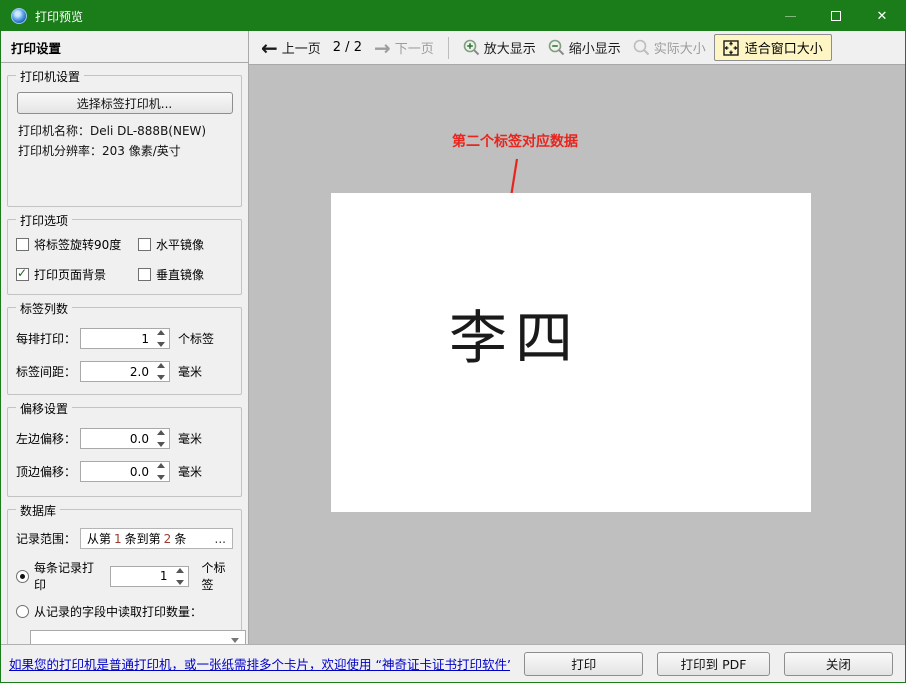  I want to click on minimize-button, so click(790, 16).